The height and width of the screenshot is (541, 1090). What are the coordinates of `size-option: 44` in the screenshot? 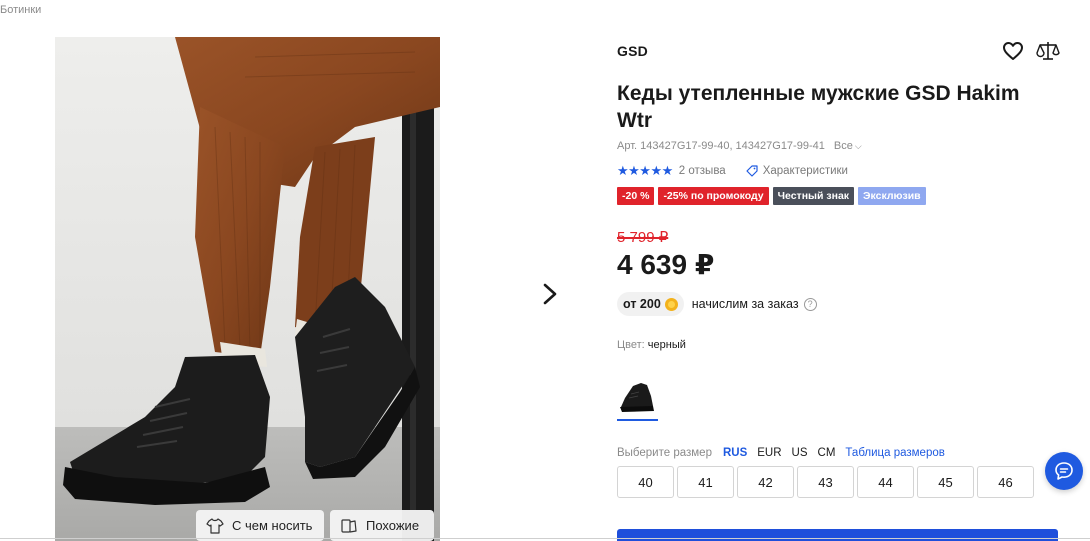 It's located at (885, 482).